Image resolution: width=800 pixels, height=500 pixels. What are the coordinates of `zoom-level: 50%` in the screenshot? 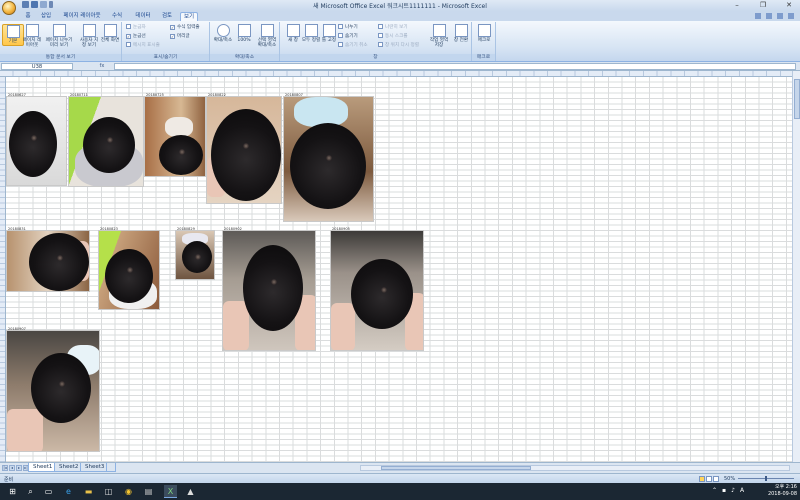 It's located at (729, 479).